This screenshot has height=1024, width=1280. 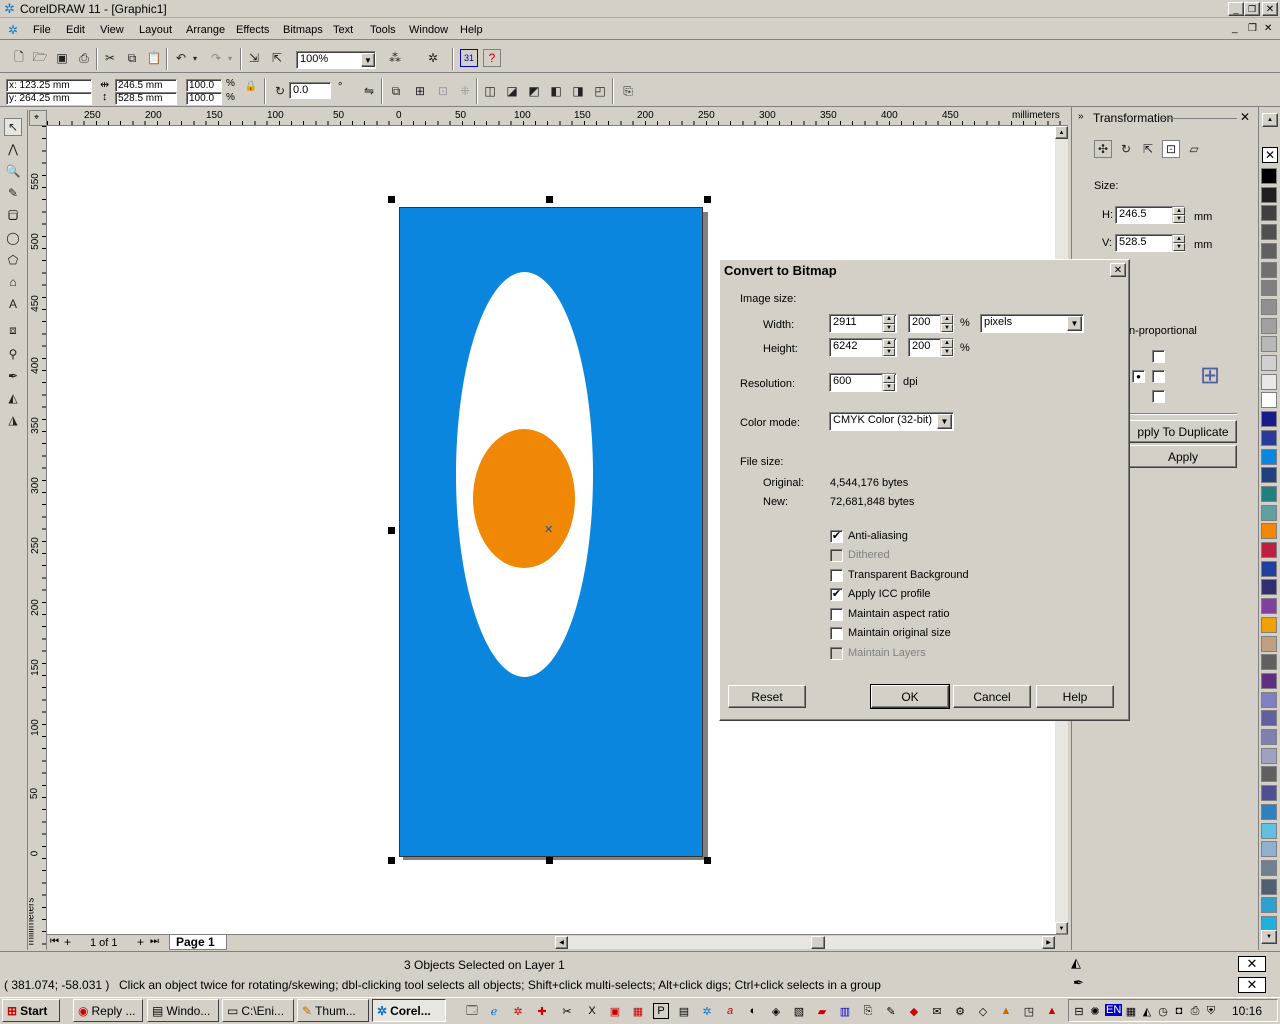 I want to click on menu-arrange: Arrange, so click(x=205, y=30).